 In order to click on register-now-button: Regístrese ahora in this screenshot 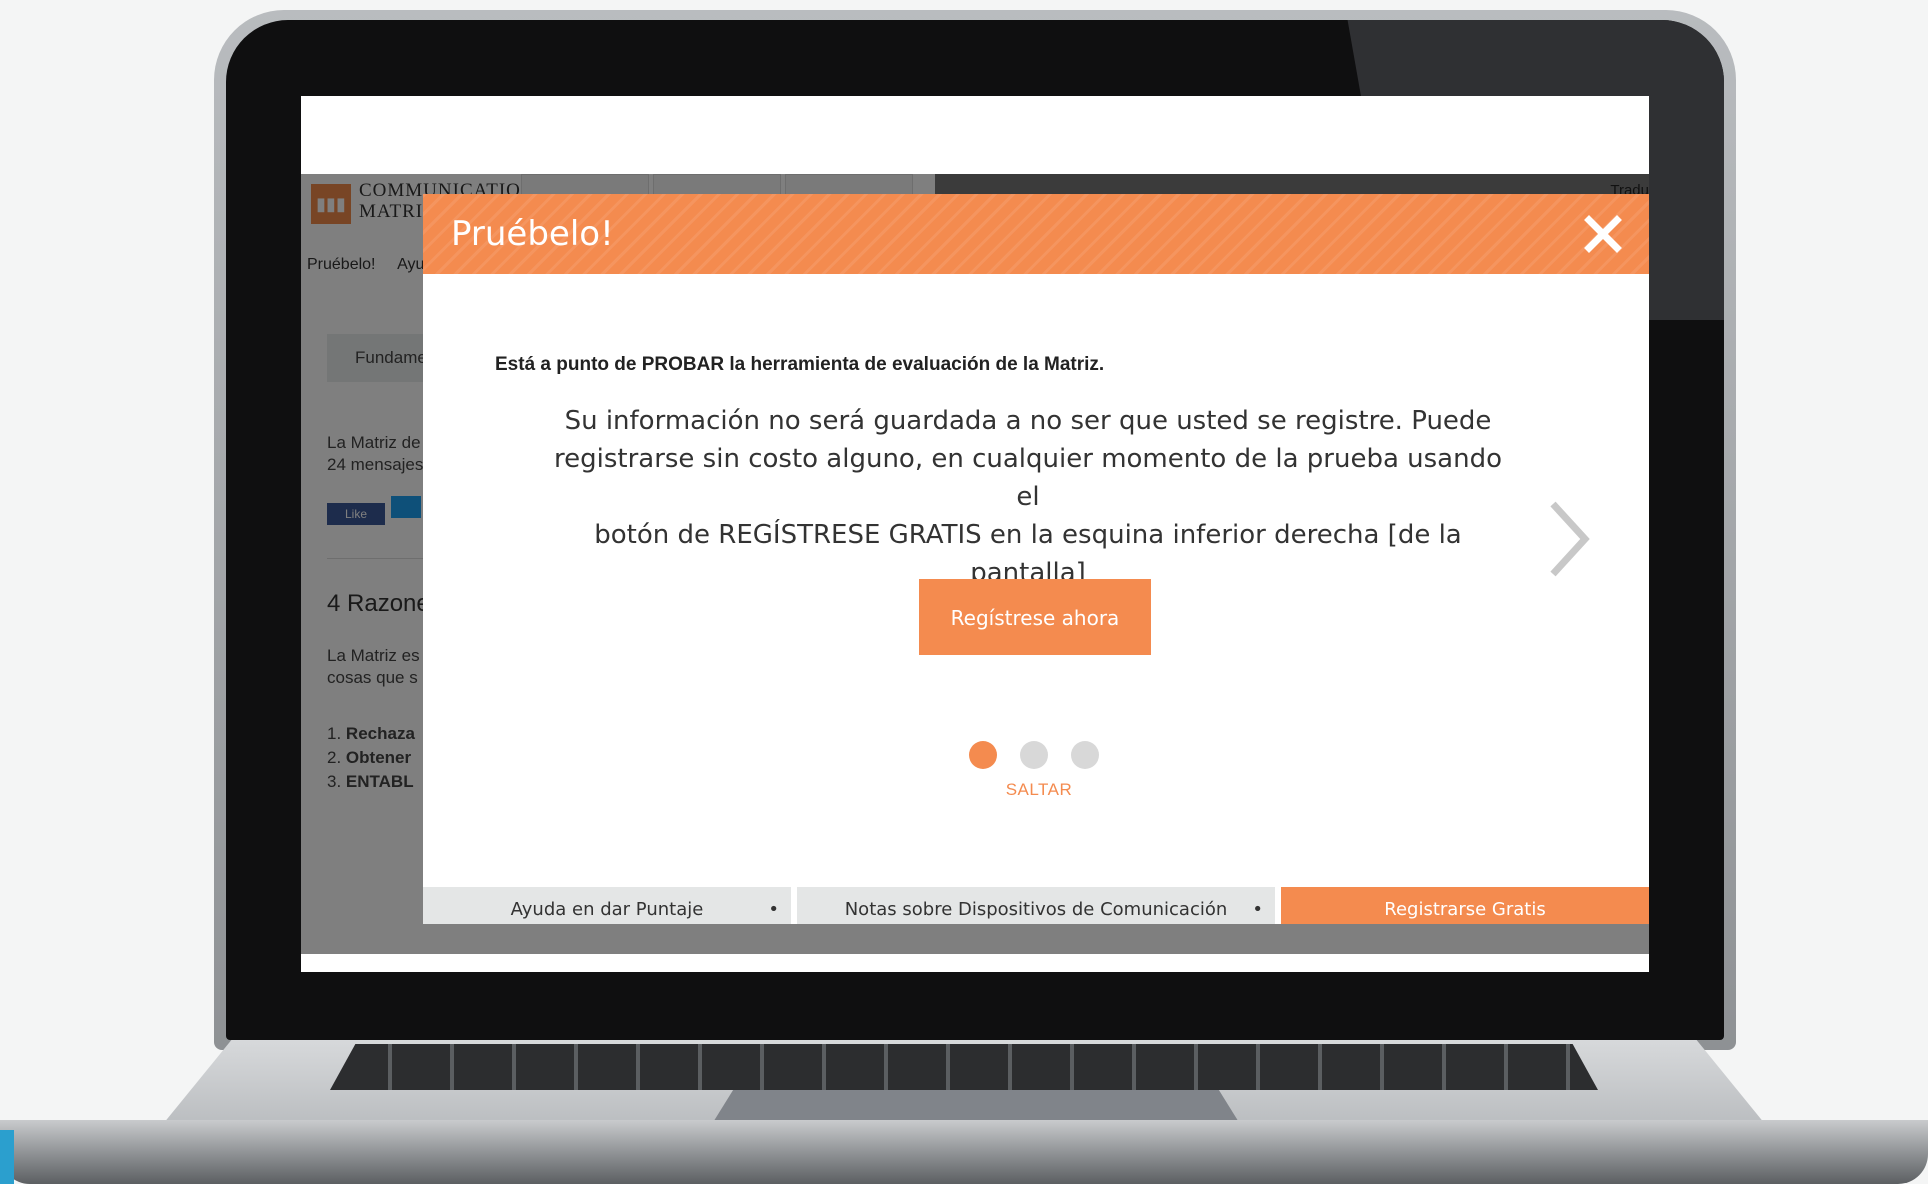, I will do `click(1035, 617)`.